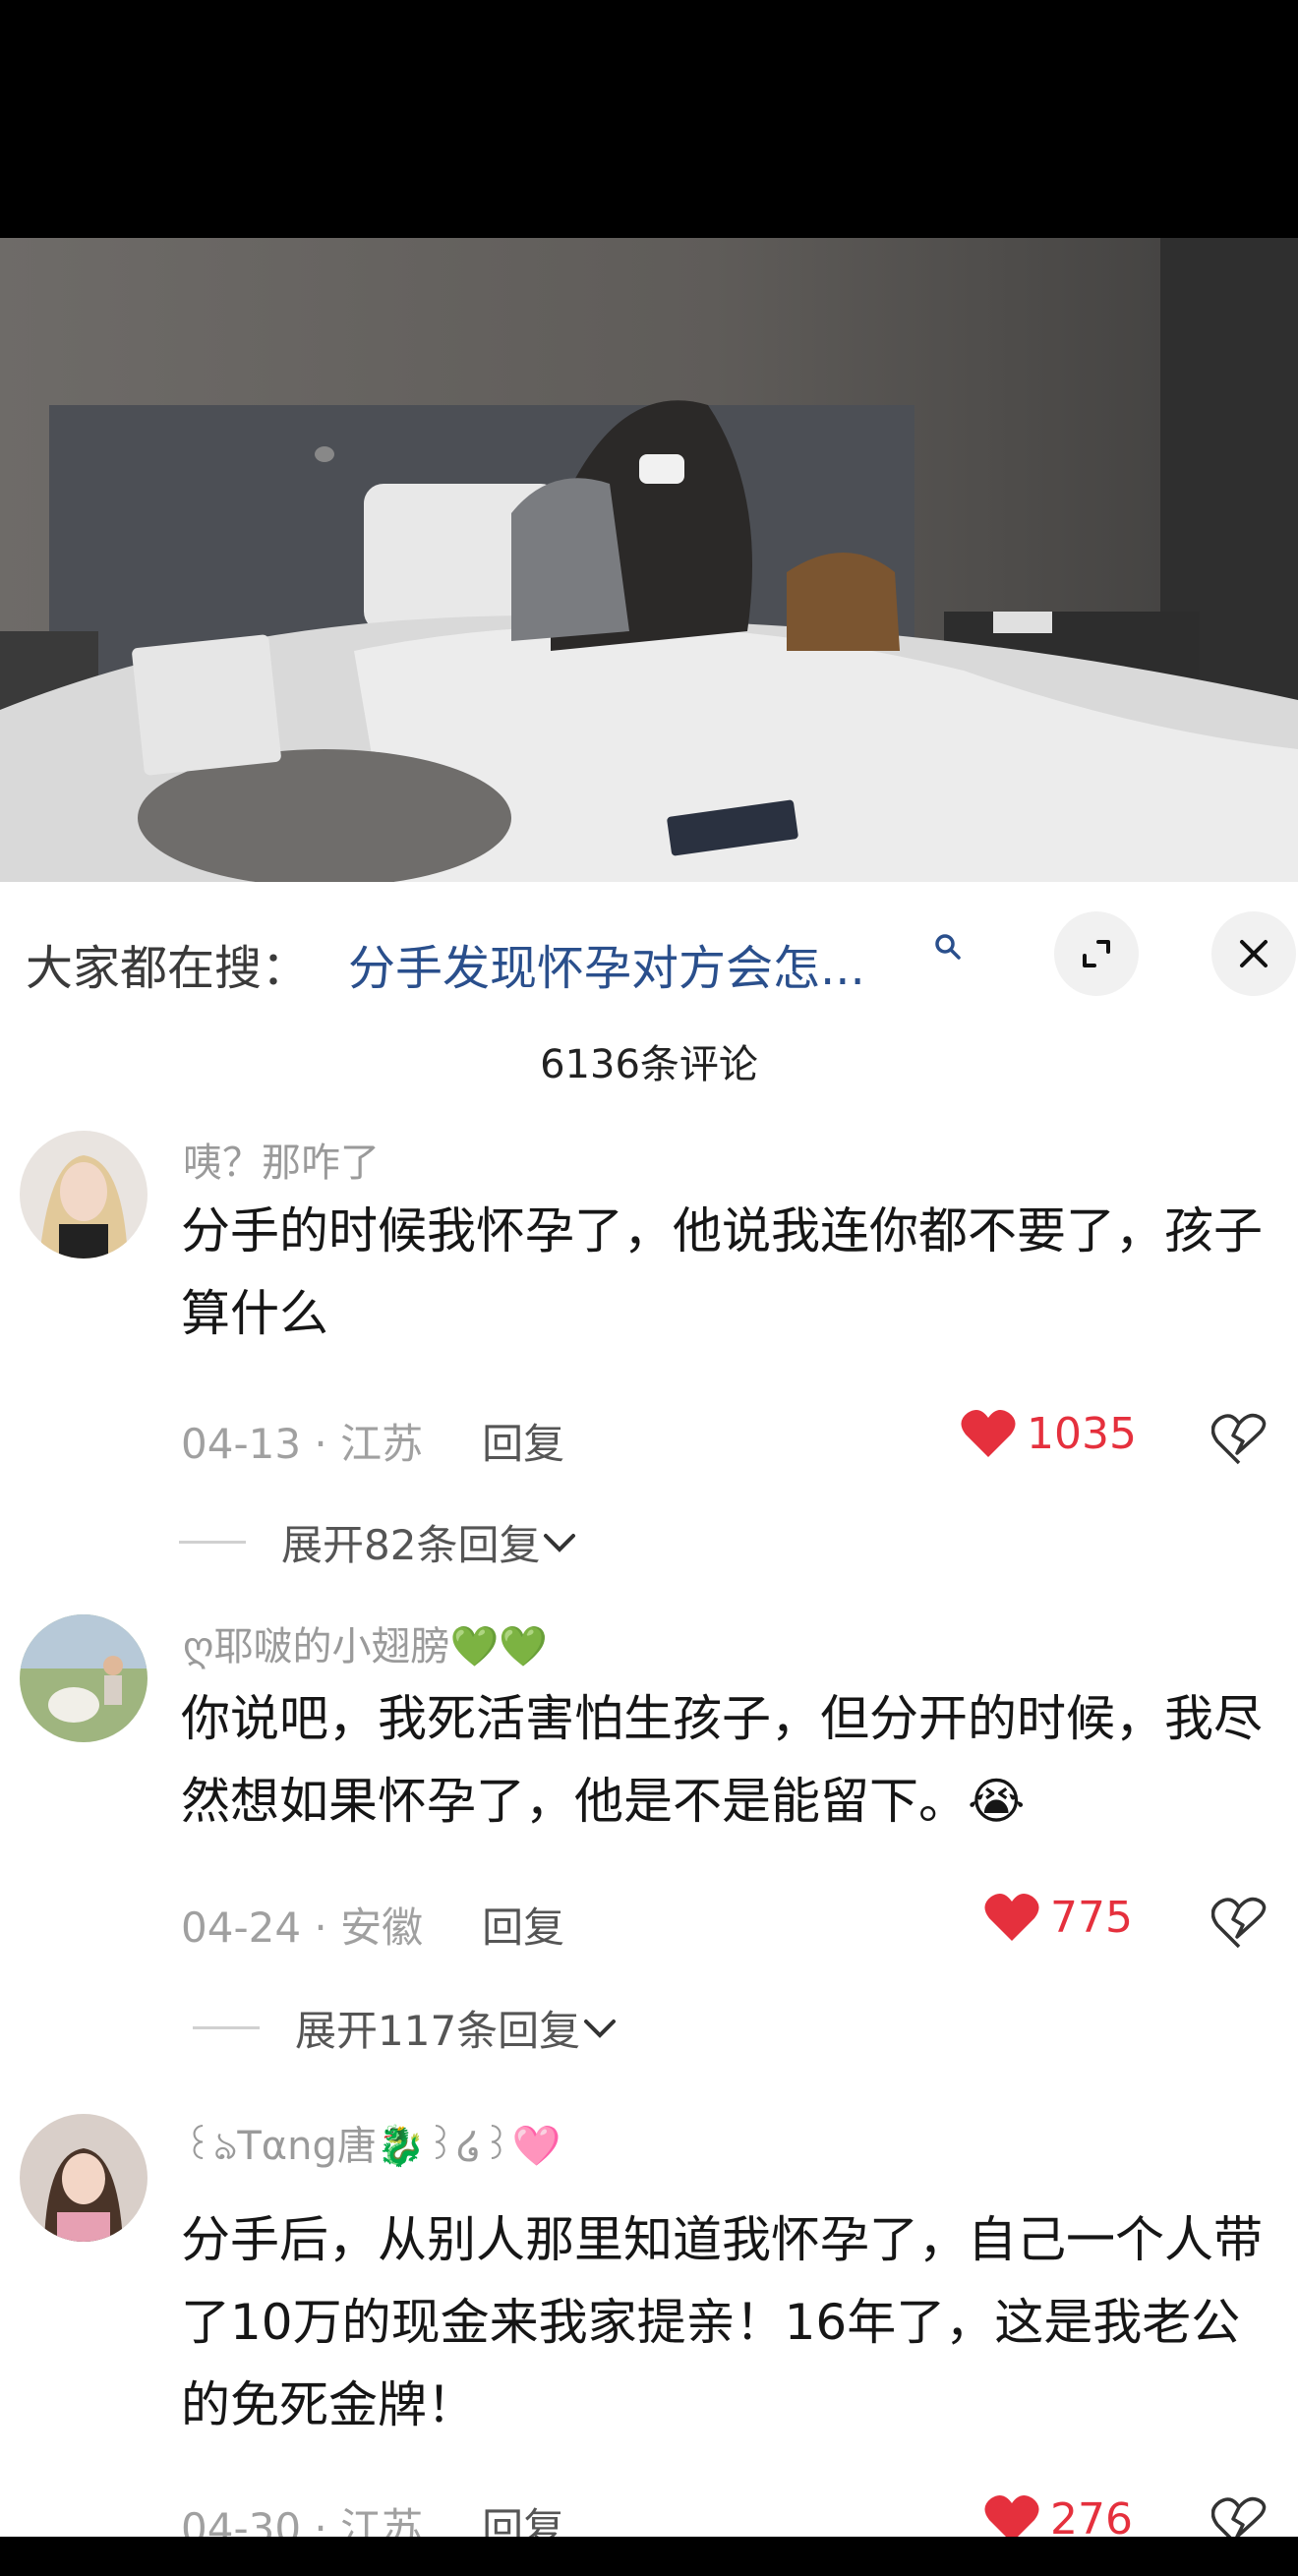 The image size is (1298, 2576). What do you see at coordinates (438, 2031) in the screenshot?
I see `expand-replies-label: 展开117条回复` at bounding box center [438, 2031].